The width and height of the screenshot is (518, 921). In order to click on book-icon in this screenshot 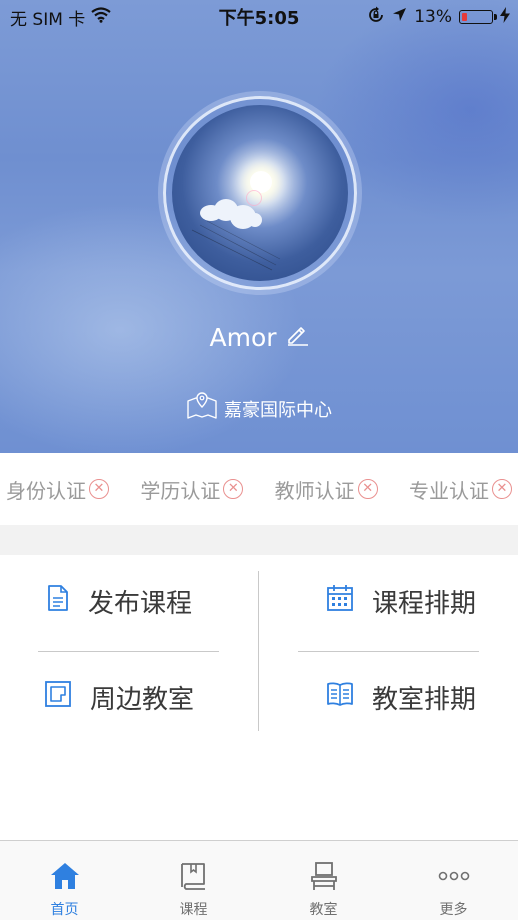, I will do `click(194, 880)`.